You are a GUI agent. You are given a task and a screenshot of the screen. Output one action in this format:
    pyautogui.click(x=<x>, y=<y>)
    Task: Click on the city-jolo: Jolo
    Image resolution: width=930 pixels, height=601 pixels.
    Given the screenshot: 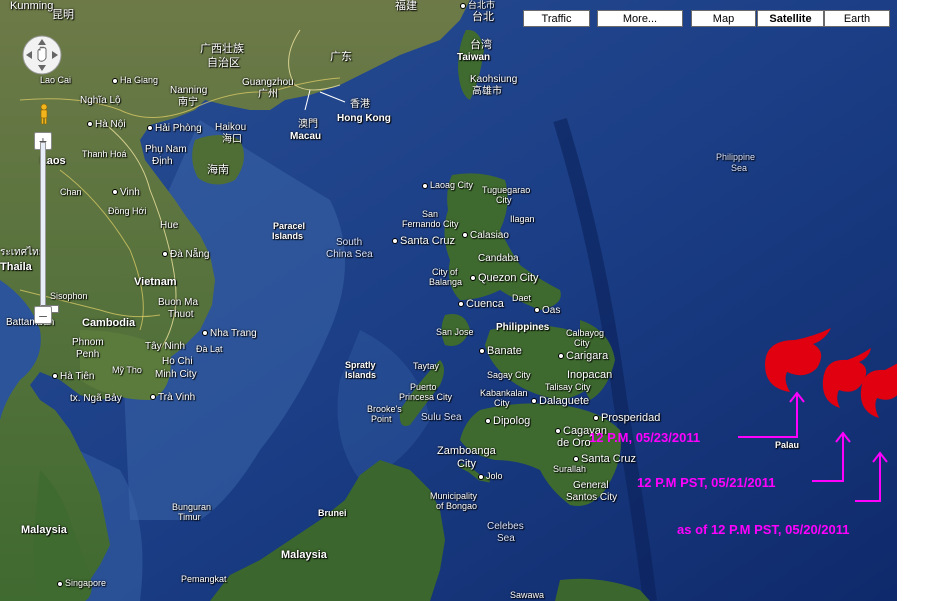 What is the action you would take?
    pyautogui.click(x=490, y=476)
    